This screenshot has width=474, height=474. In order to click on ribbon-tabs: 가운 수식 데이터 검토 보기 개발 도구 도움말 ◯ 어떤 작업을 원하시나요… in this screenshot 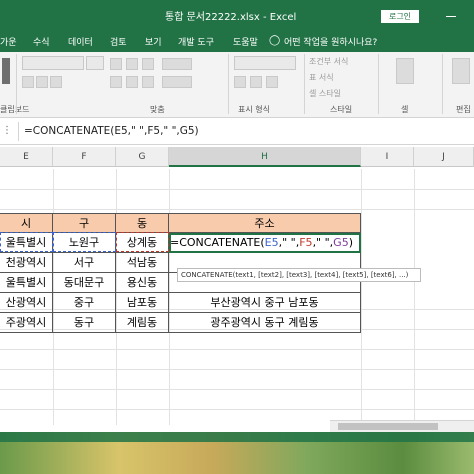, I will do `click(237, 41)`.